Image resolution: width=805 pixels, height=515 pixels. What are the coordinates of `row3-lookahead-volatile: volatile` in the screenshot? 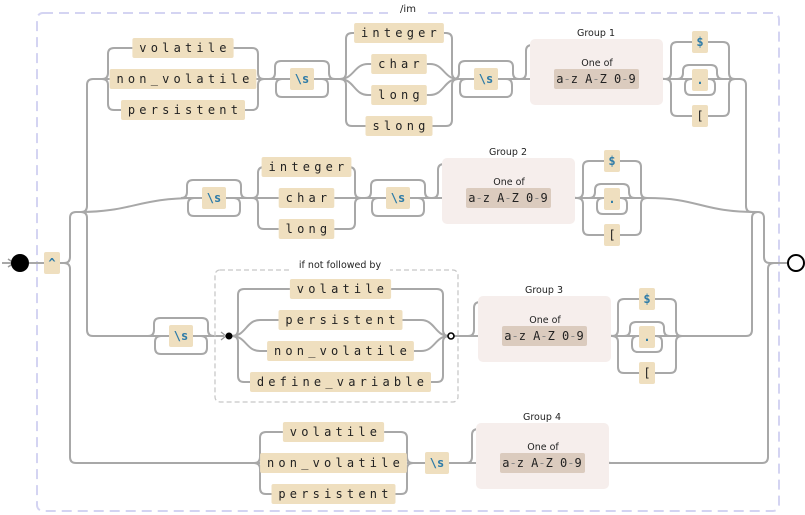 It's located at (340, 289).